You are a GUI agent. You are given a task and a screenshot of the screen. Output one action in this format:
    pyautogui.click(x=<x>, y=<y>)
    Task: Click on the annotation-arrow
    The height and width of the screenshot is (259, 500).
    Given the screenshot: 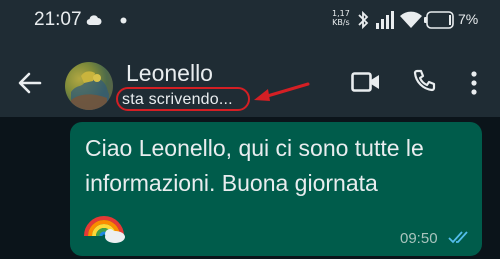 What is the action you would take?
    pyautogui.click(x=282, y=91)
    